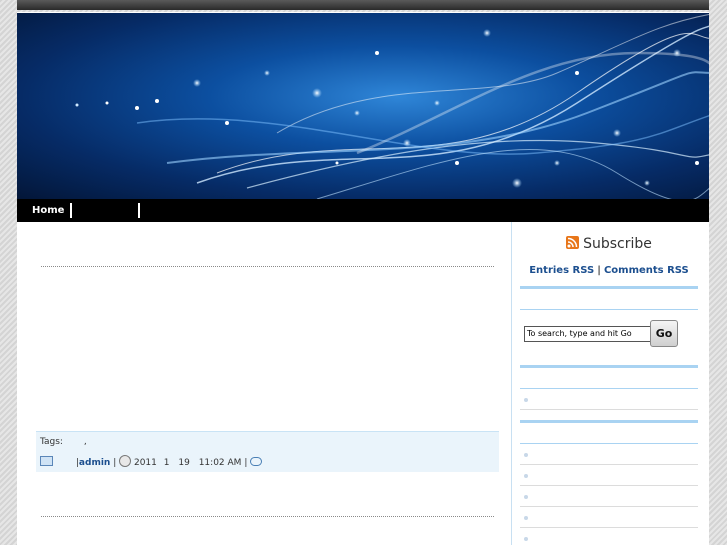 This screenshot has height=545, width=727. Describe the element at coordinates (267, 451) in the screenshot. I see `post-meta: Tags: , |admin | 2011 1 19 11:02 AM |` at that location.